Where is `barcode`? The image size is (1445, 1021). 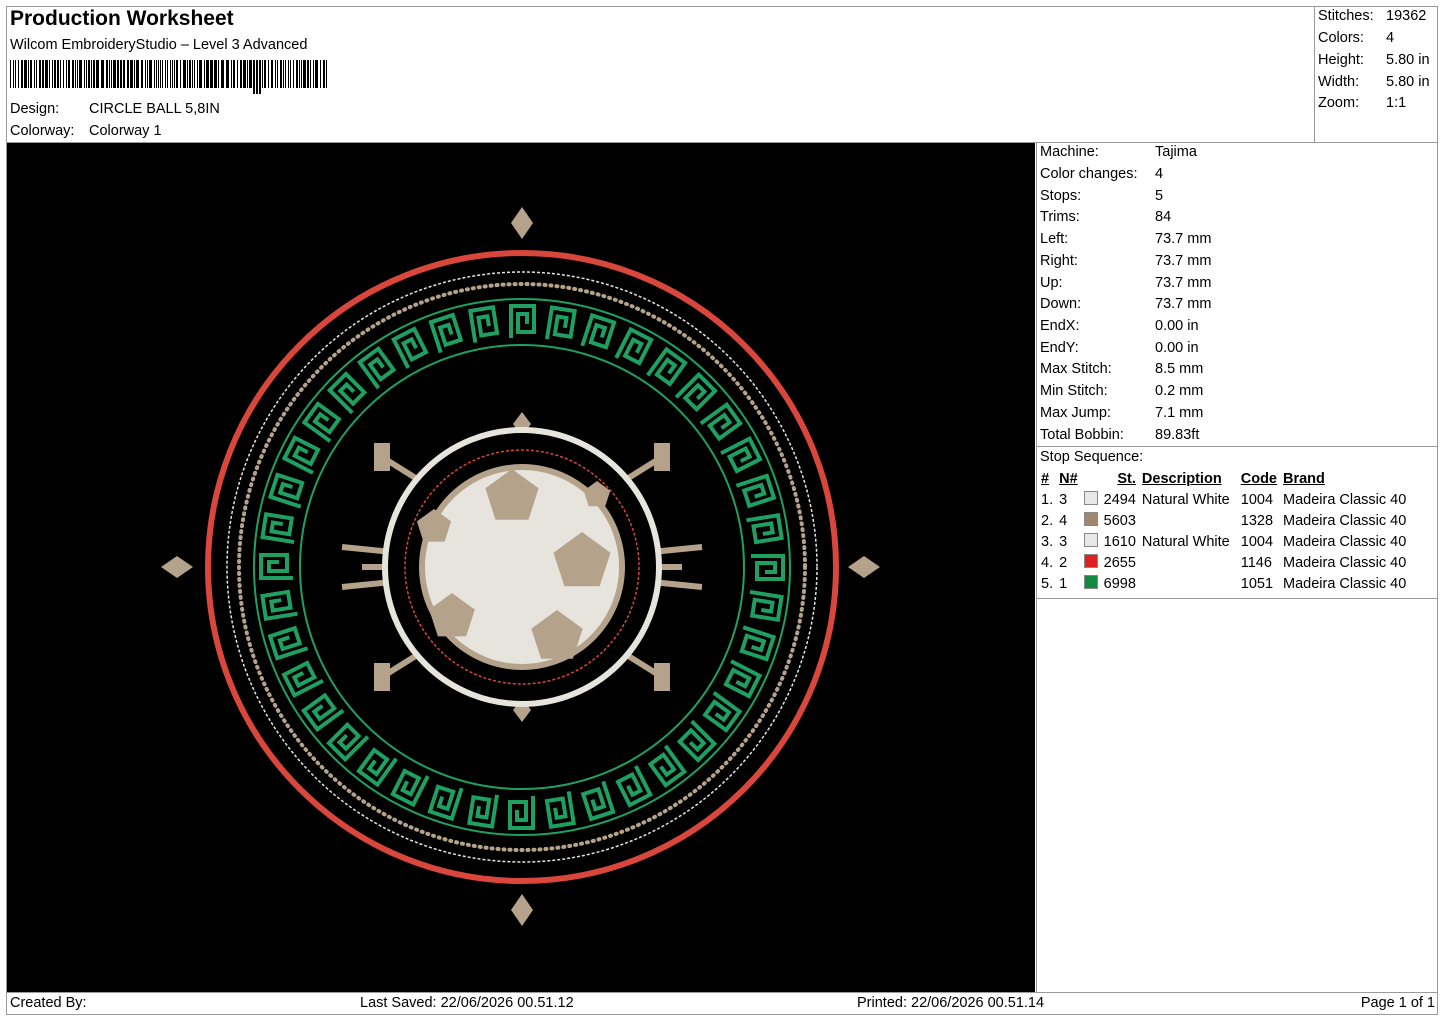
barcode is located at coordinates (168, 77).